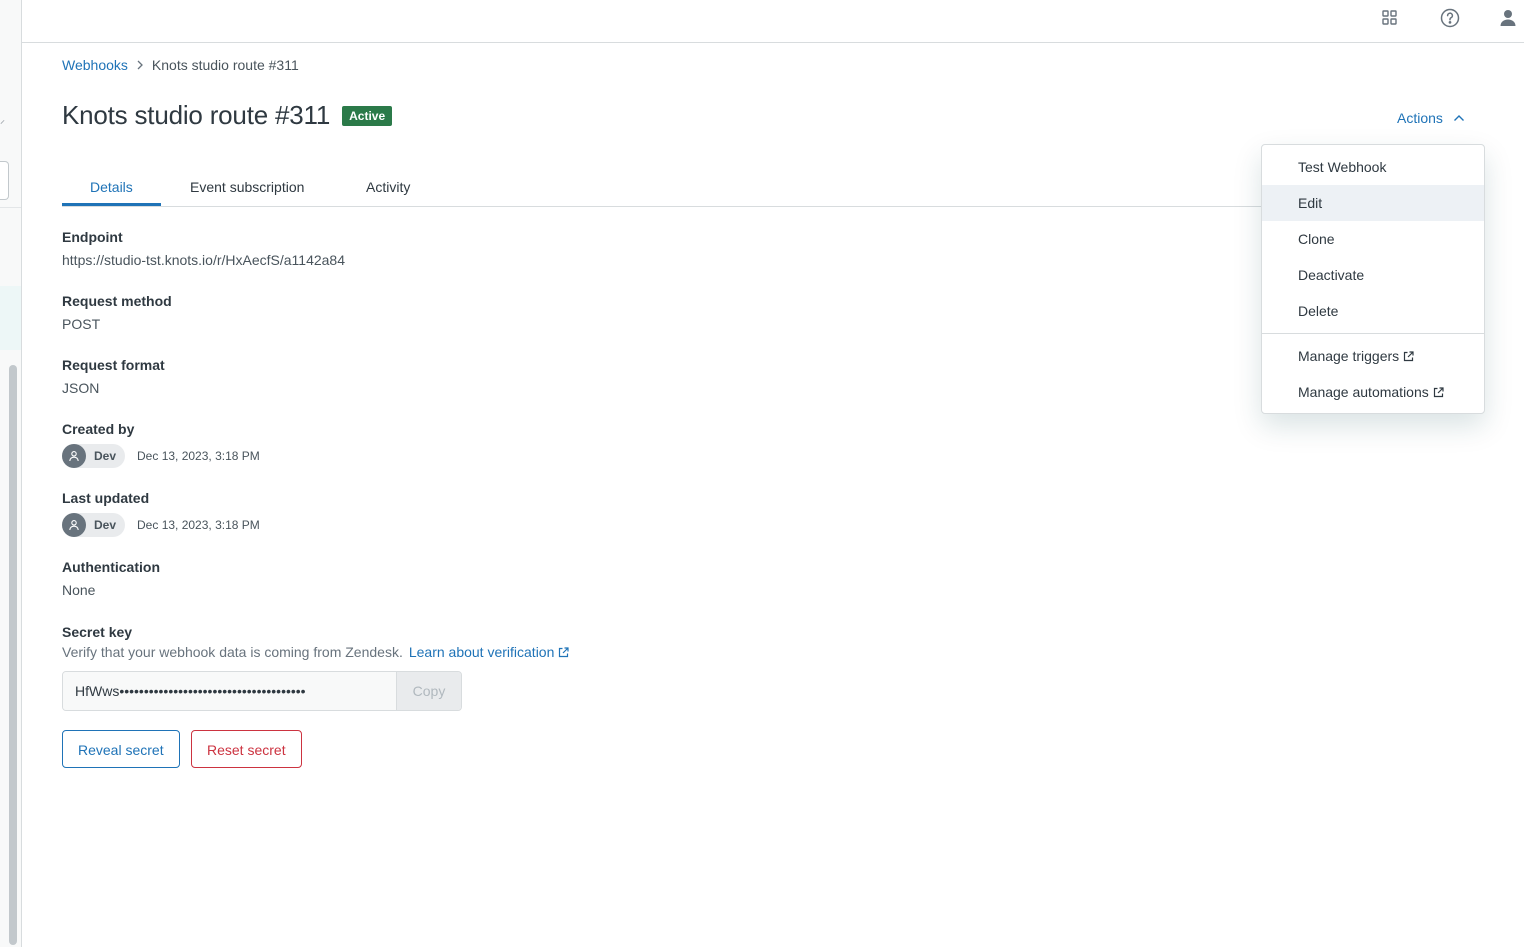  I want to click on chevron-right-icon, so click(140, 65).